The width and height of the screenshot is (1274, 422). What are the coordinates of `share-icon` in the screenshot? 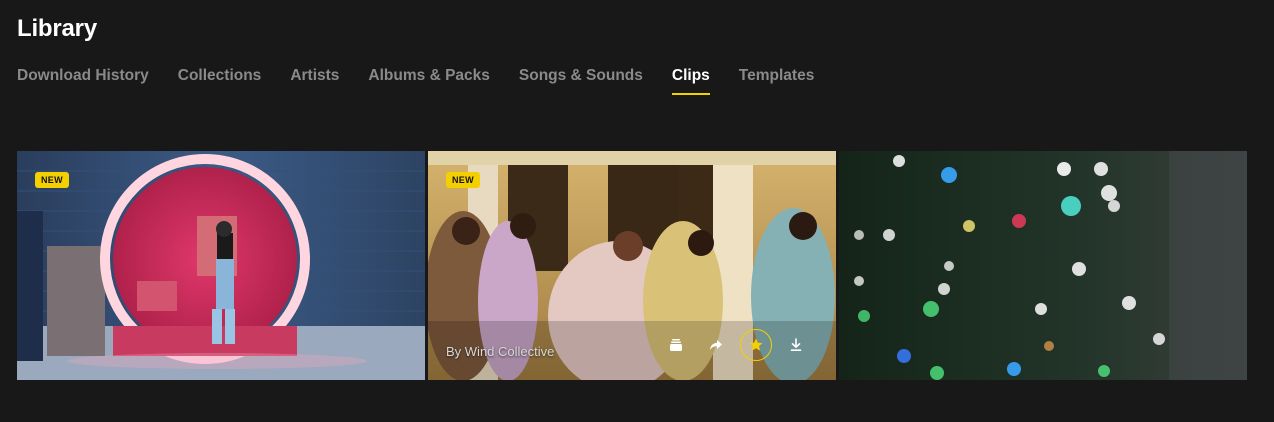 It's located at (716, 345).